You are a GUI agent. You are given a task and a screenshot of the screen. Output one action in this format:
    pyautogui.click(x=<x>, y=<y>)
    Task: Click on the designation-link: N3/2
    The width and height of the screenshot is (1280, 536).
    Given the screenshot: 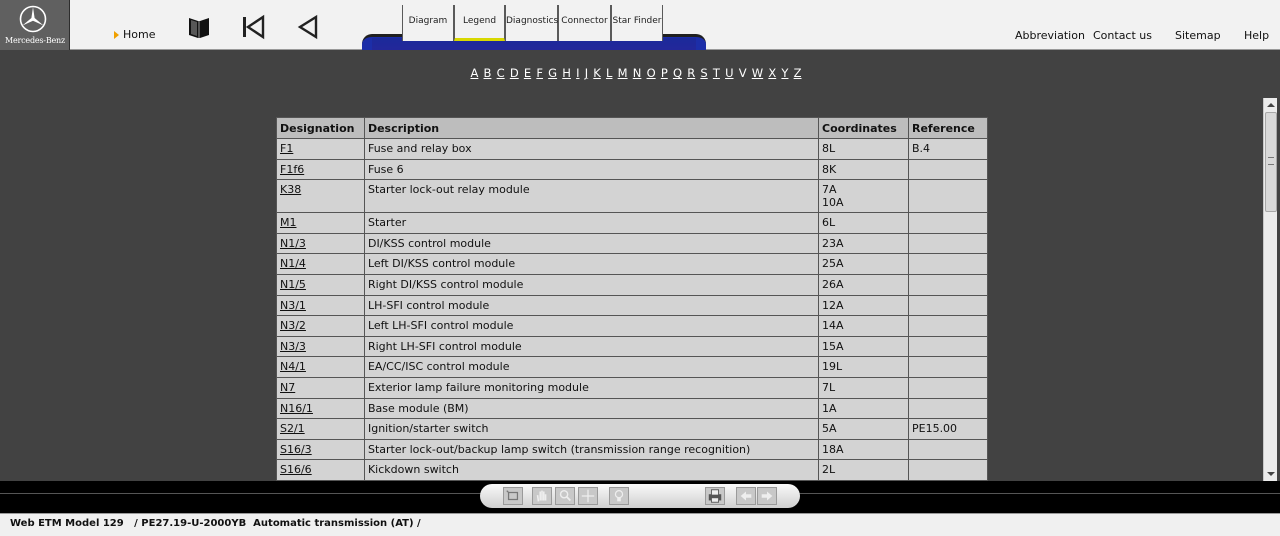 What is the action you would take?
    pyautogui.click(x=293, y=325)
    